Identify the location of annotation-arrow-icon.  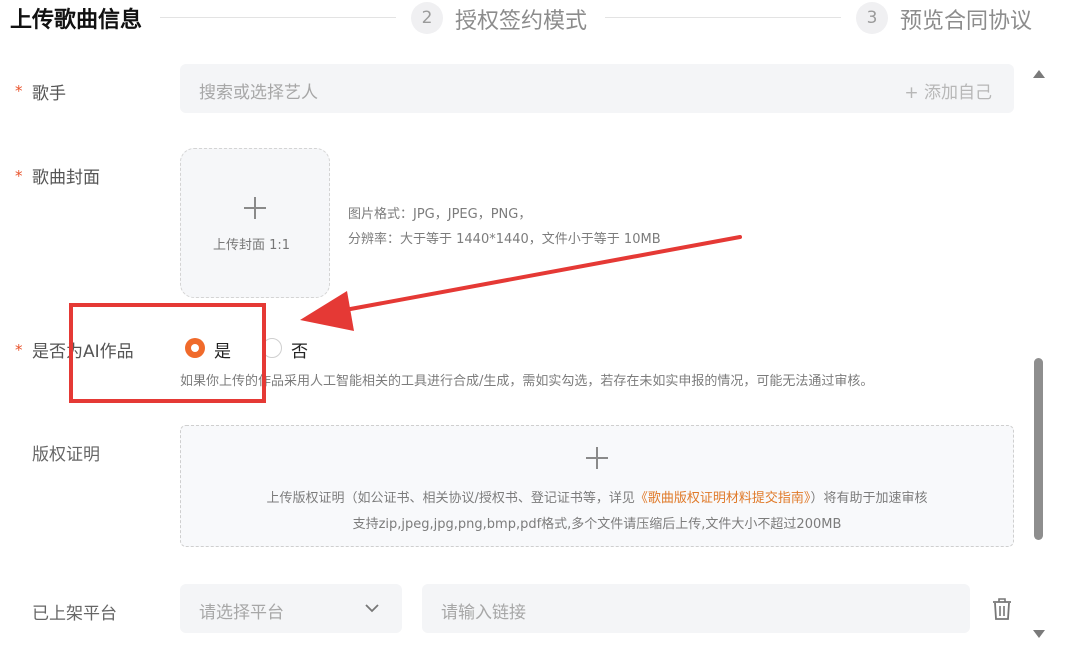
(521, 283).